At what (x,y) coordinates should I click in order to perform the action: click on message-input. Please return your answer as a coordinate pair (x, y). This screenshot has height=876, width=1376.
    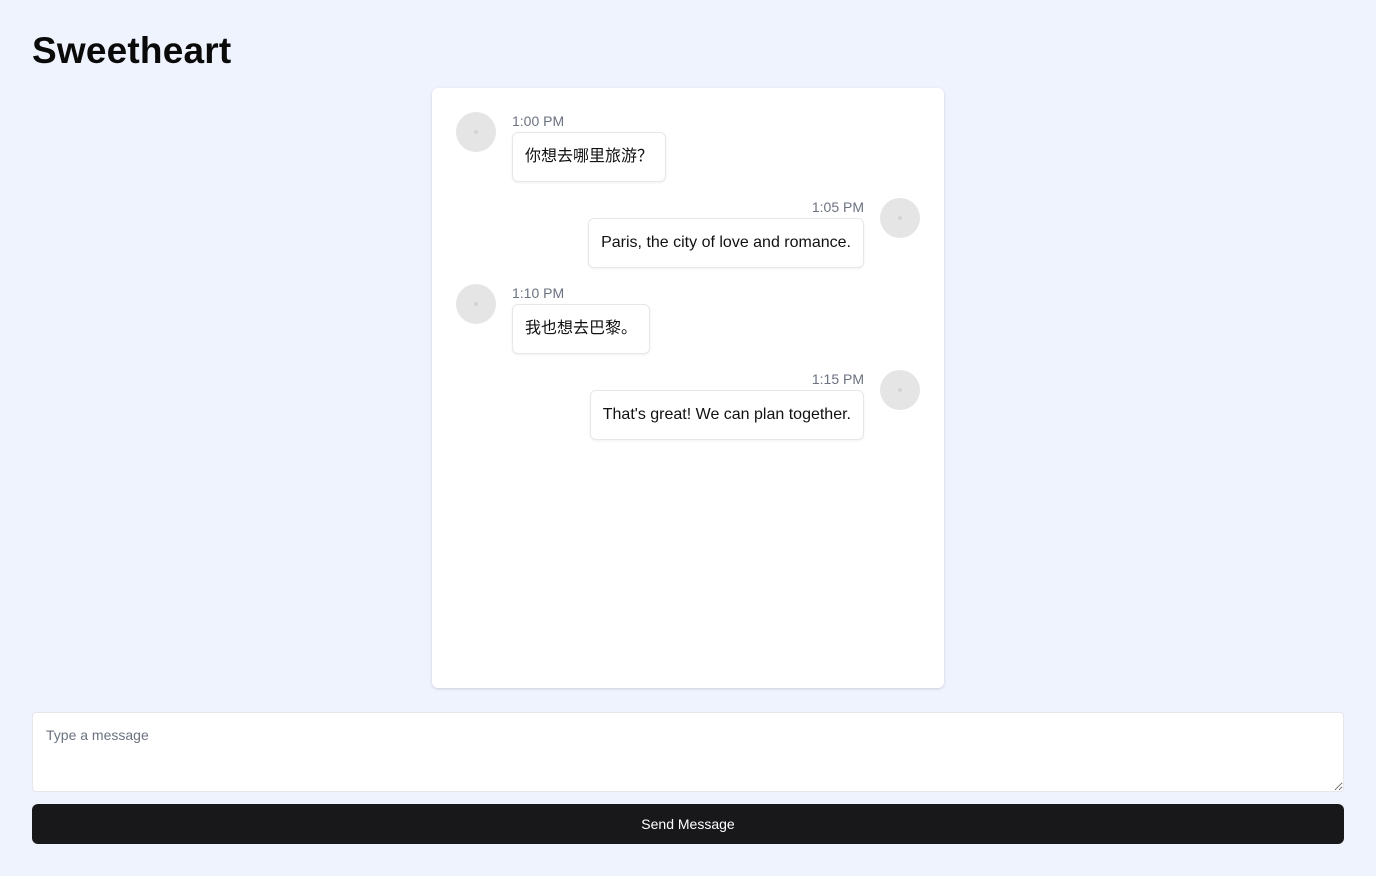
    Looking at the image, I should click on (688, 752).